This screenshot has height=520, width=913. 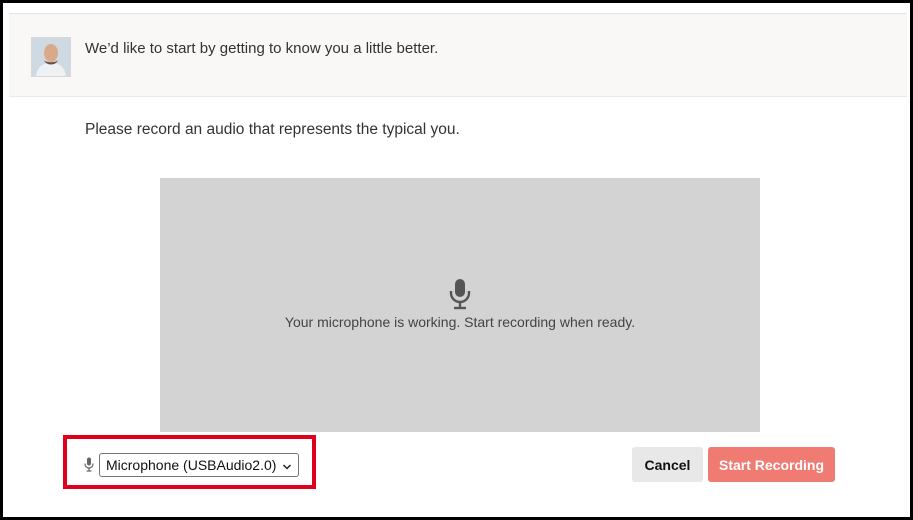 What do you see at coordinates (51, 57) in the screenshot?
I see `avatar` at bounding box center [51, 57].